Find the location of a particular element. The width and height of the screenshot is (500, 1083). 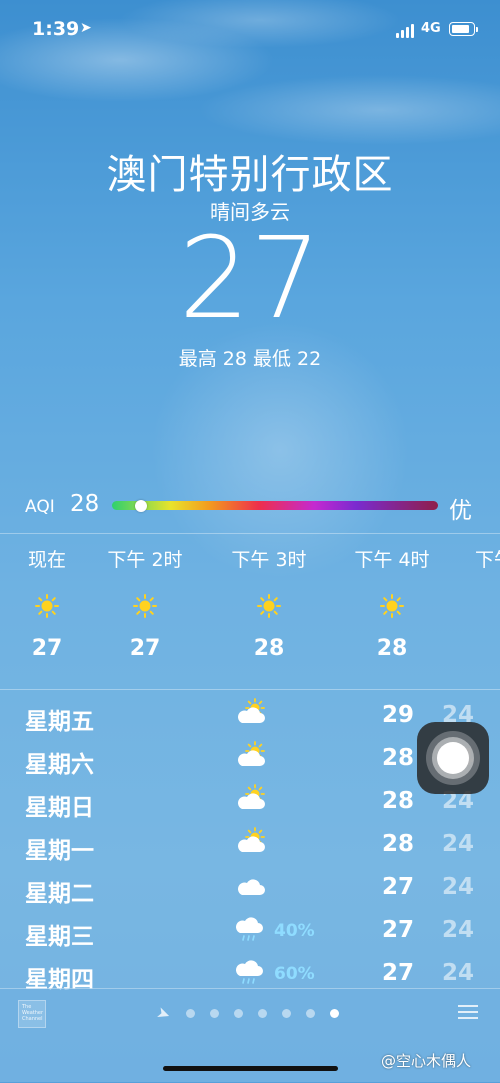

hourly-item: 下午 2时 27 is located at coordinates (145, 603).